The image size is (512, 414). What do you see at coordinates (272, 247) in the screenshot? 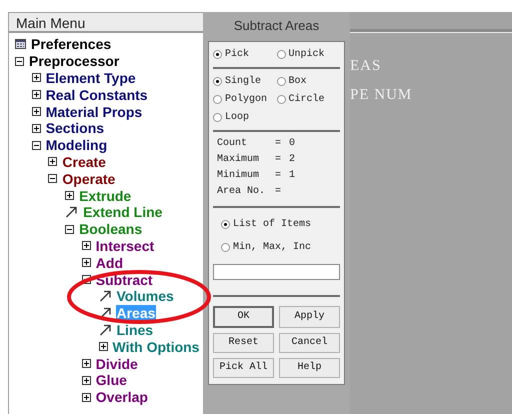
I see `radio-label: Min, Max, Inc` at bounding box center [272, 247].